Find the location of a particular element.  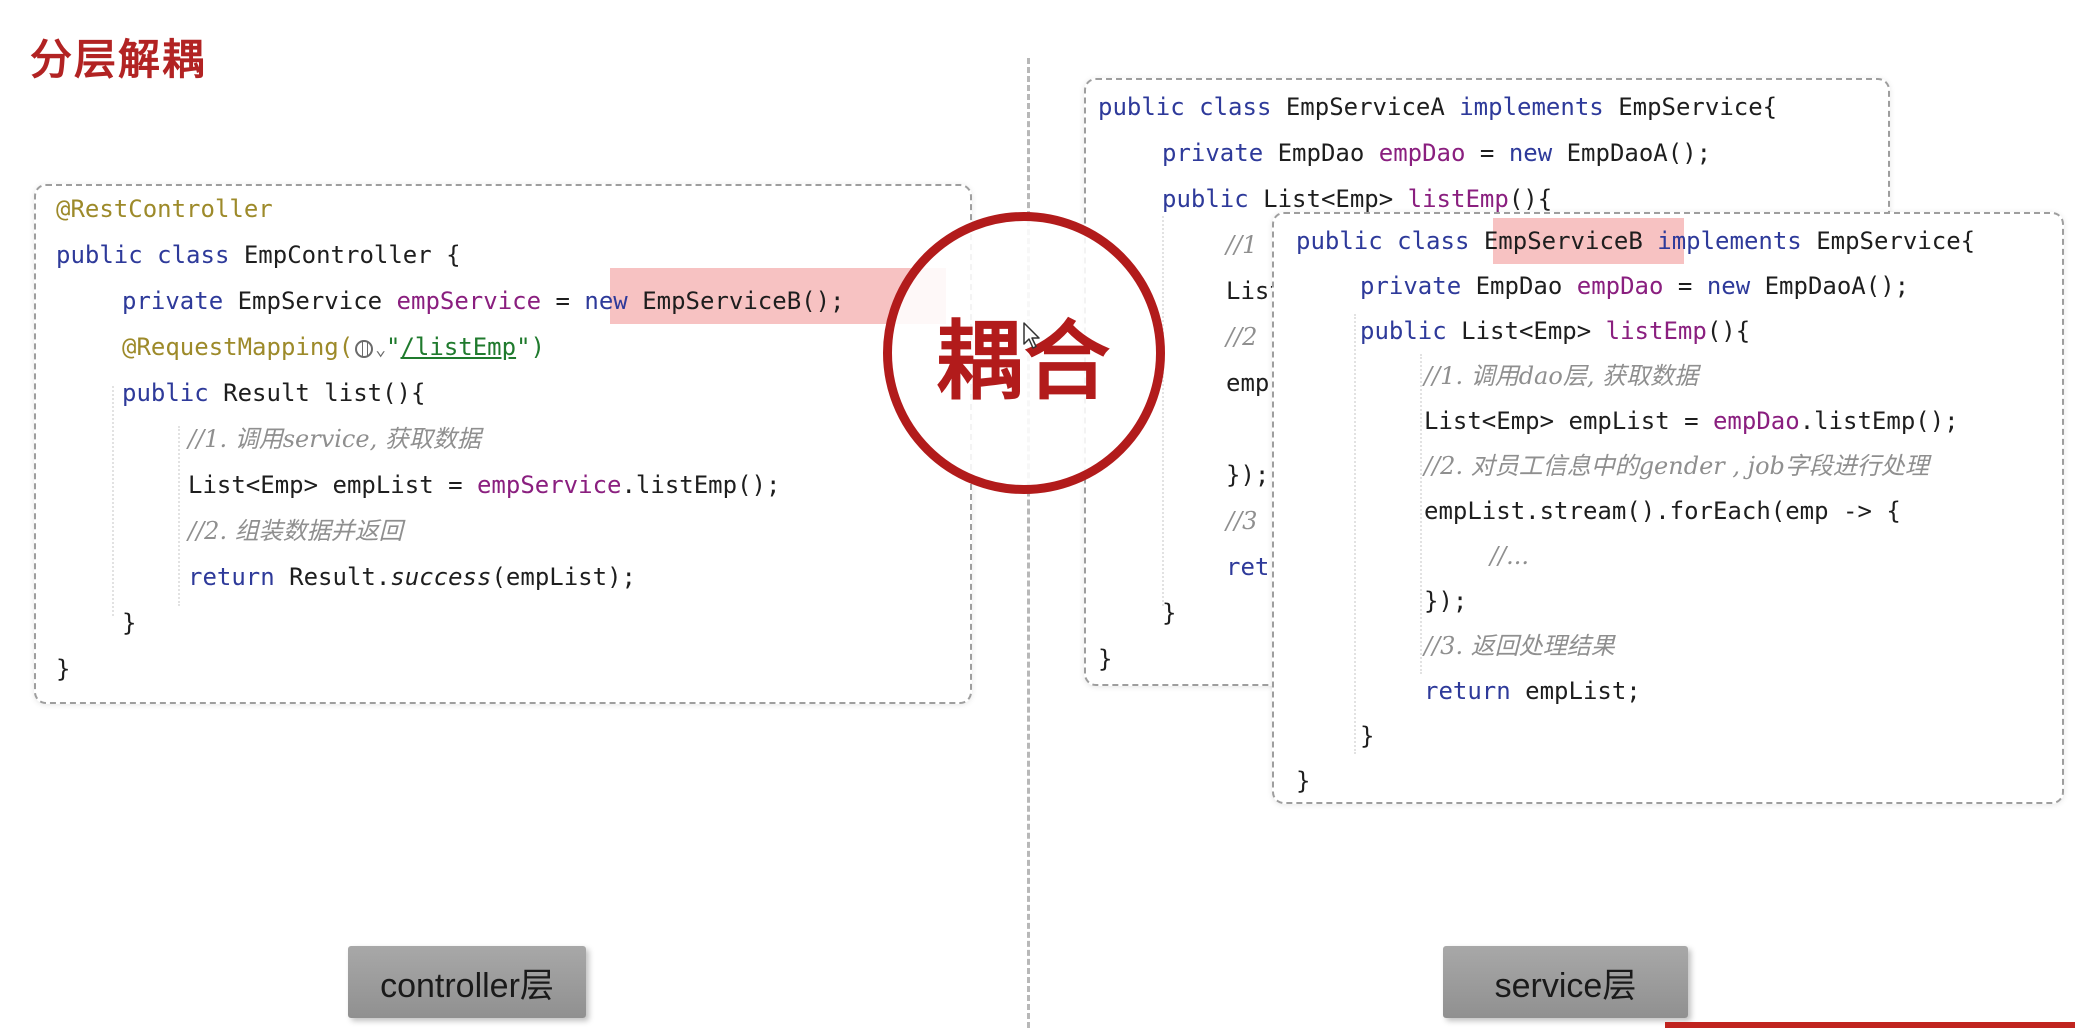

service-layer-label: service层 is located at coordinates (1565, 982).